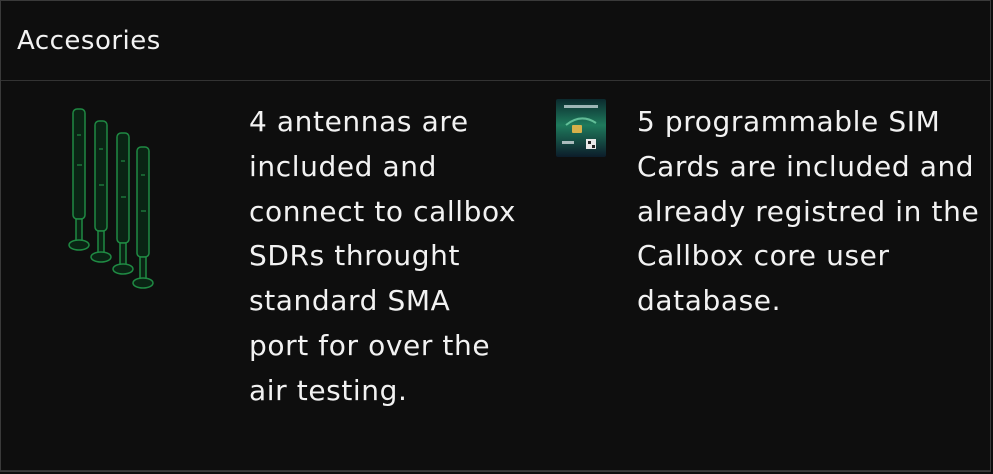  What do you see at coordinates (111, 198) in the screenshot?
I see `antenna-set-icon` at bounding box center [111, 198].